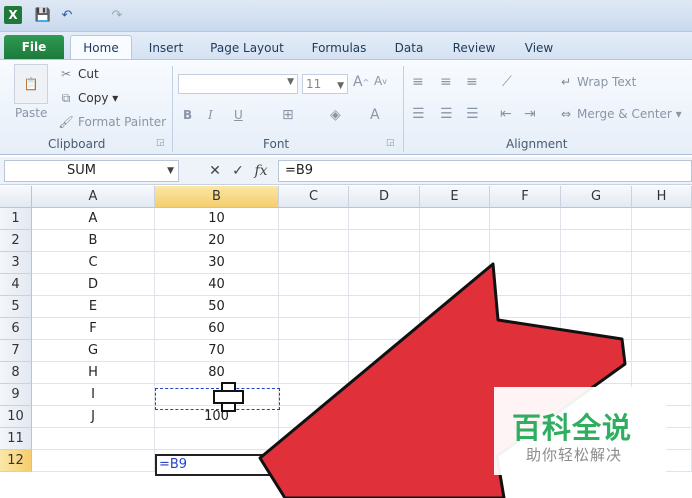  I want to click on watermark-logo: 百科全说 助你轻松解决, so click(580, 431).